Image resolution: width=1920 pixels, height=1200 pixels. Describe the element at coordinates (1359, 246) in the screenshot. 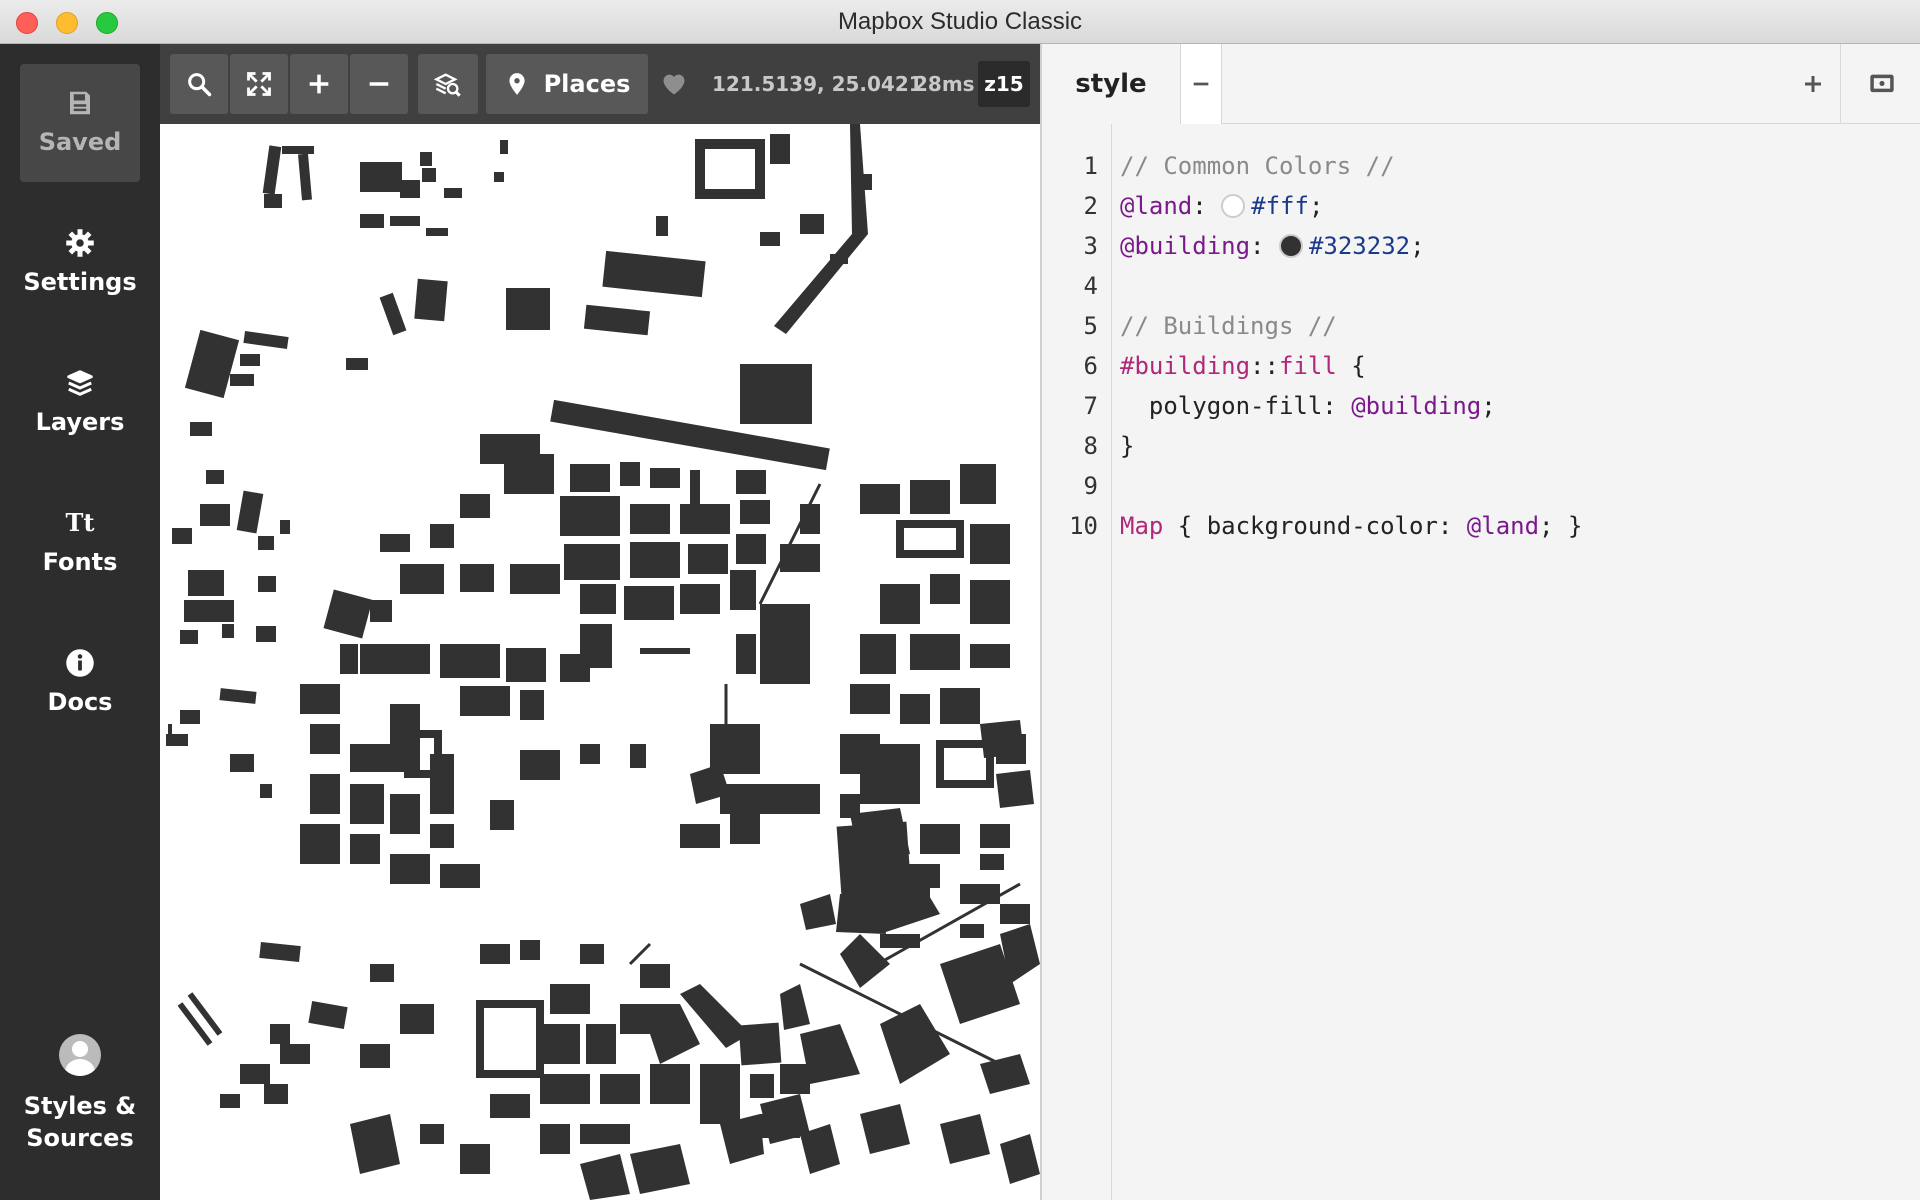

I see `color-value: #323232` at that location.